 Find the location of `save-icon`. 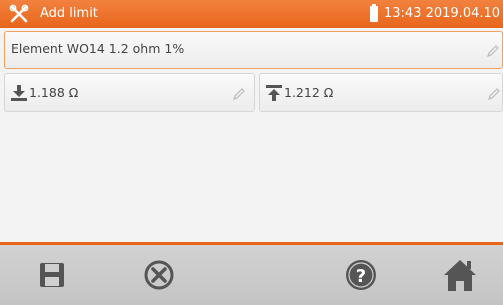

save-icon is located at coordinates (52, 275).